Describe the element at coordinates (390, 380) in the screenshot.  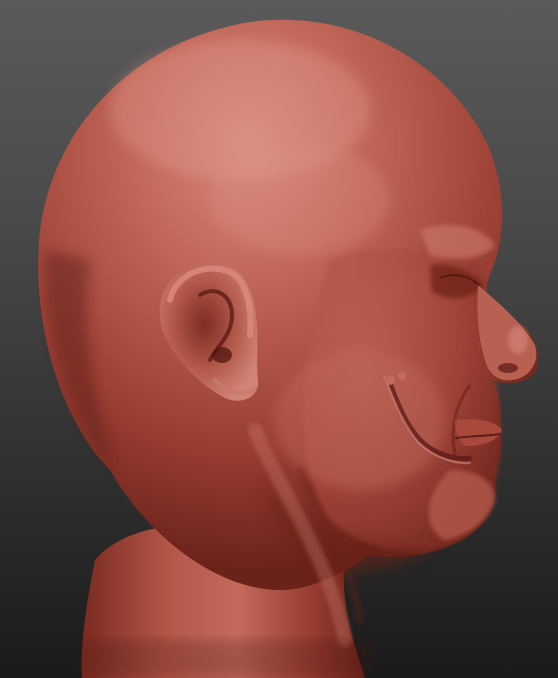
I see `scar-knot-top` at that location.